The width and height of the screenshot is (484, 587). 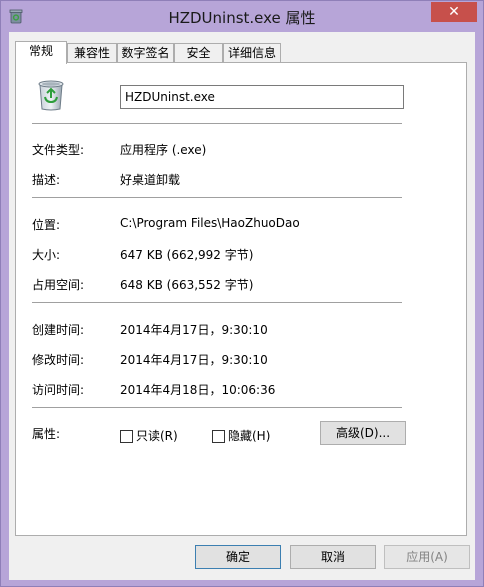 I want to click on hidden-checkbox: 隐藏(H), so click(x=241, y=435).